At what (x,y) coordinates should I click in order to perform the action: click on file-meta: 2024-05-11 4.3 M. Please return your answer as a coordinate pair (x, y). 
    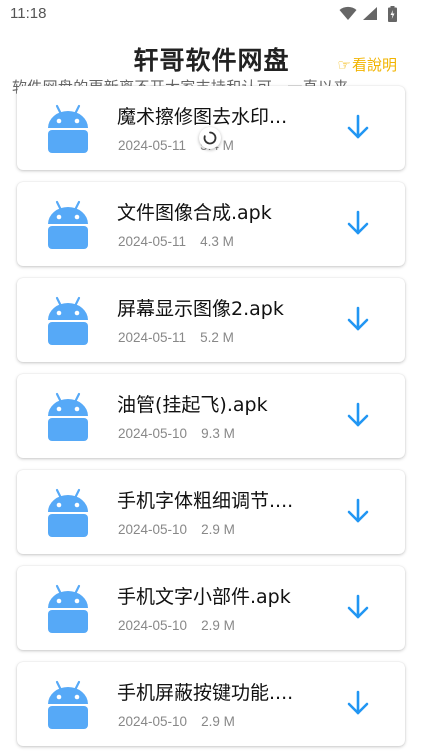
    Looking at the image, I should click on (176, 241).